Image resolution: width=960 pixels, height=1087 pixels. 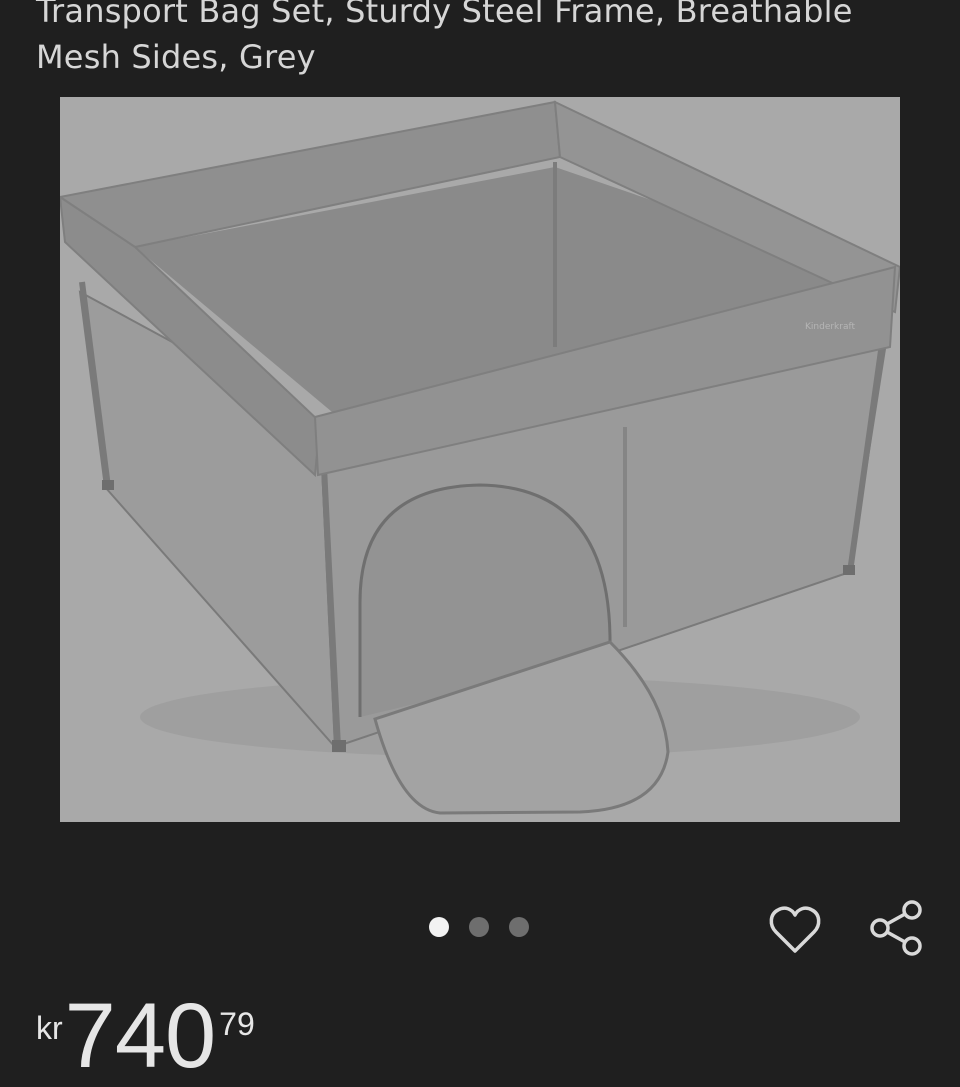 I want to click on heart-icon, so click(x=795, y=929).